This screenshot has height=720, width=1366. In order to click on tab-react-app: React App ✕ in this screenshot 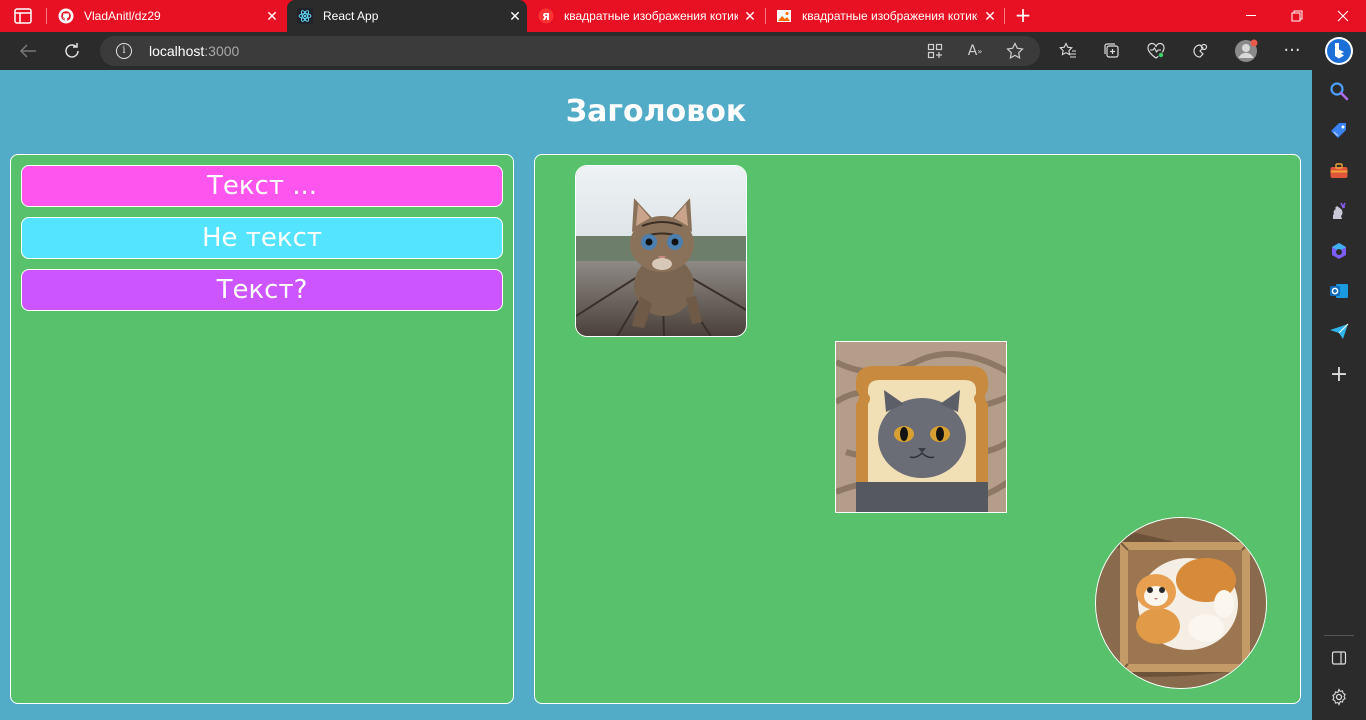, I will do `click(407, 16)`.